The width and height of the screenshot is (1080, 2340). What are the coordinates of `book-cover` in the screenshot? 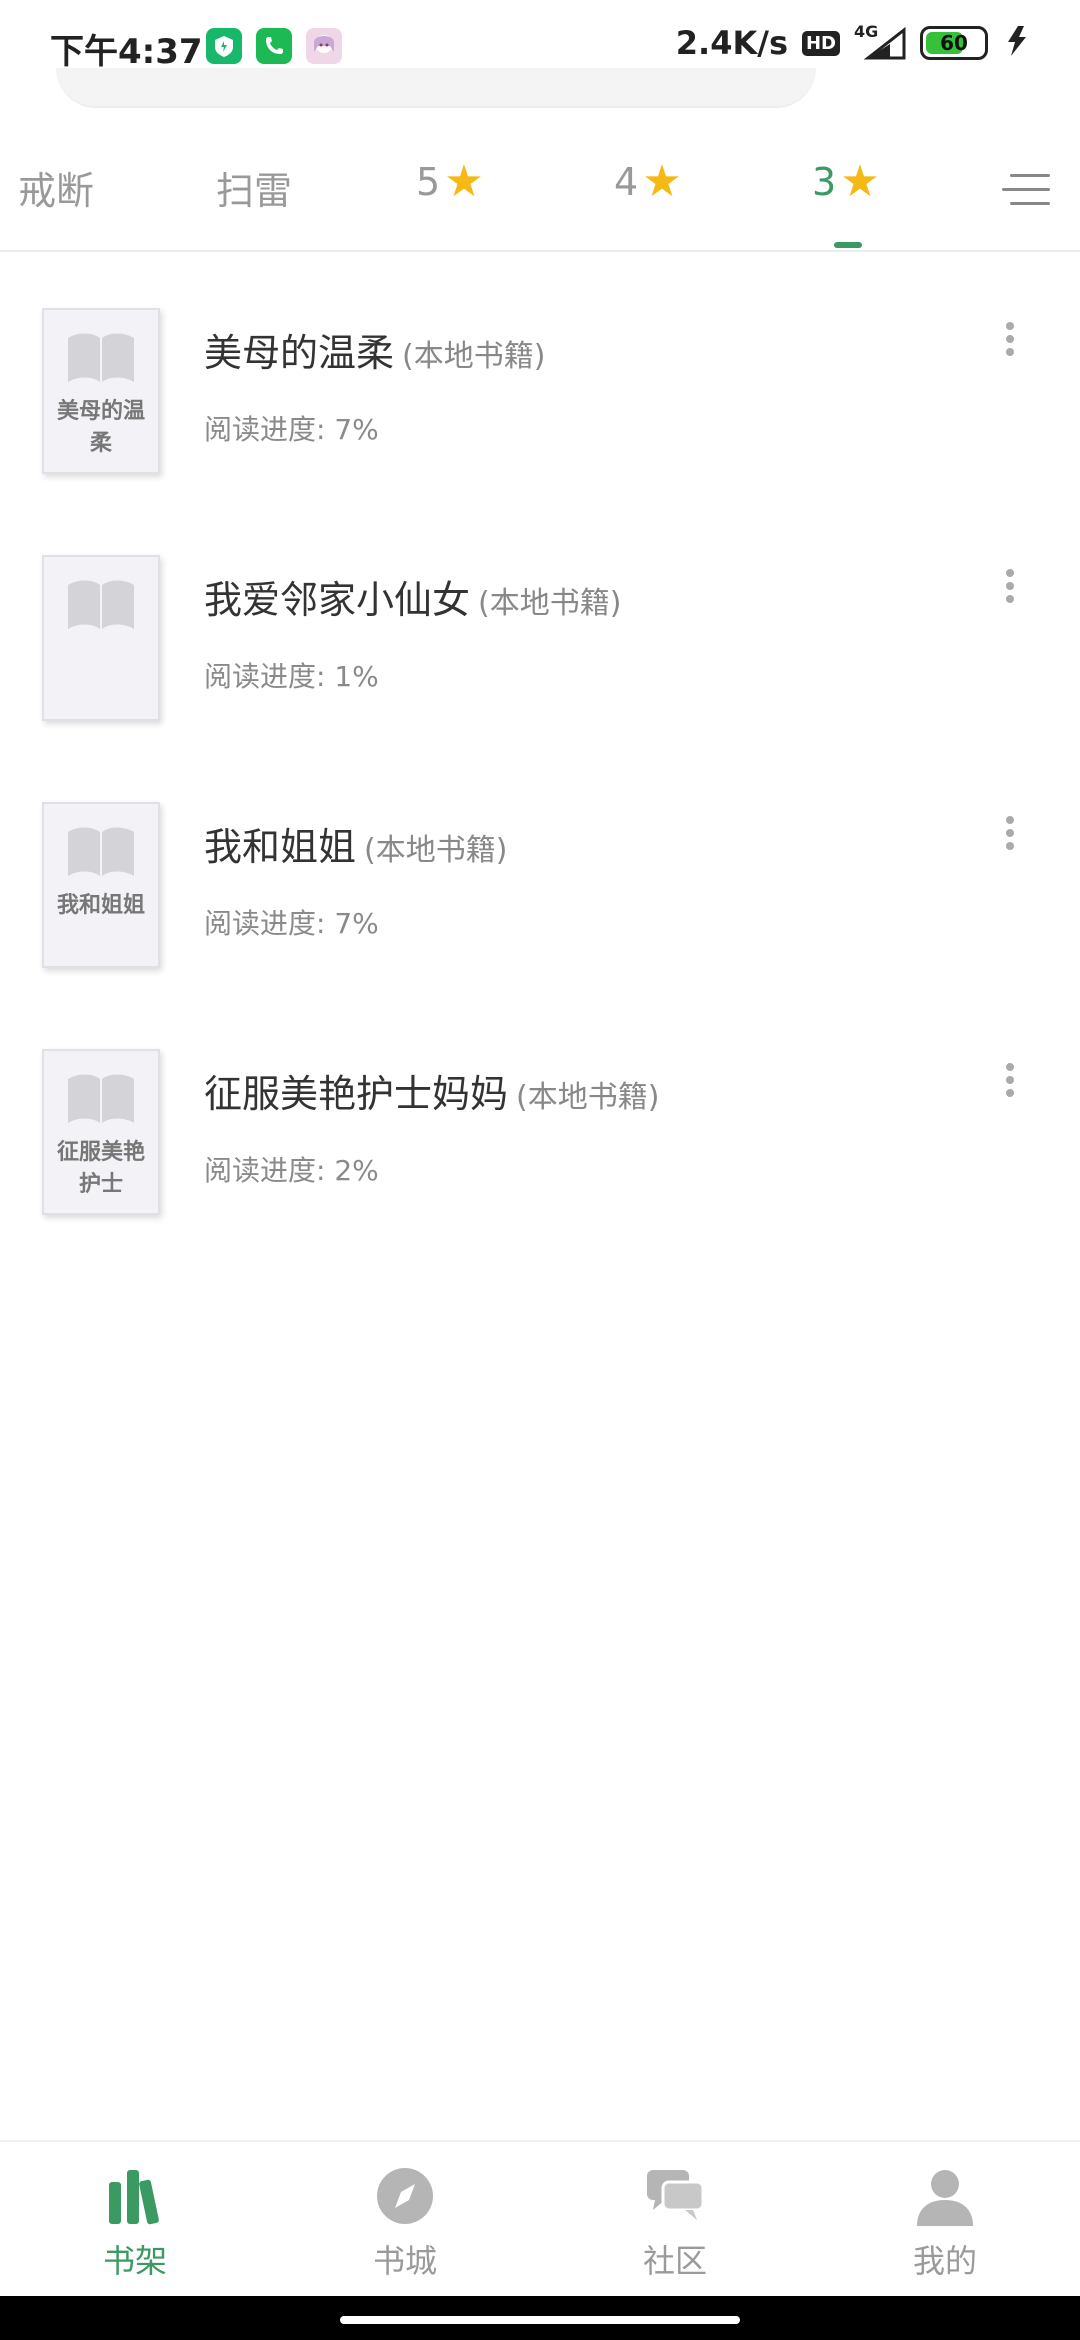 It's located at (101, 638).